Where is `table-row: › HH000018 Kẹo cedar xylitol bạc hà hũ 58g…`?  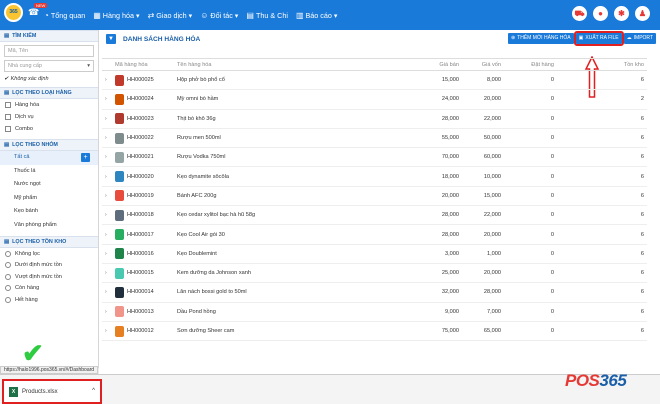
table-row: › HH000018 Kẹo cedar xylitol bạc hà hũ 58g… is located at coordinates (374, 215).